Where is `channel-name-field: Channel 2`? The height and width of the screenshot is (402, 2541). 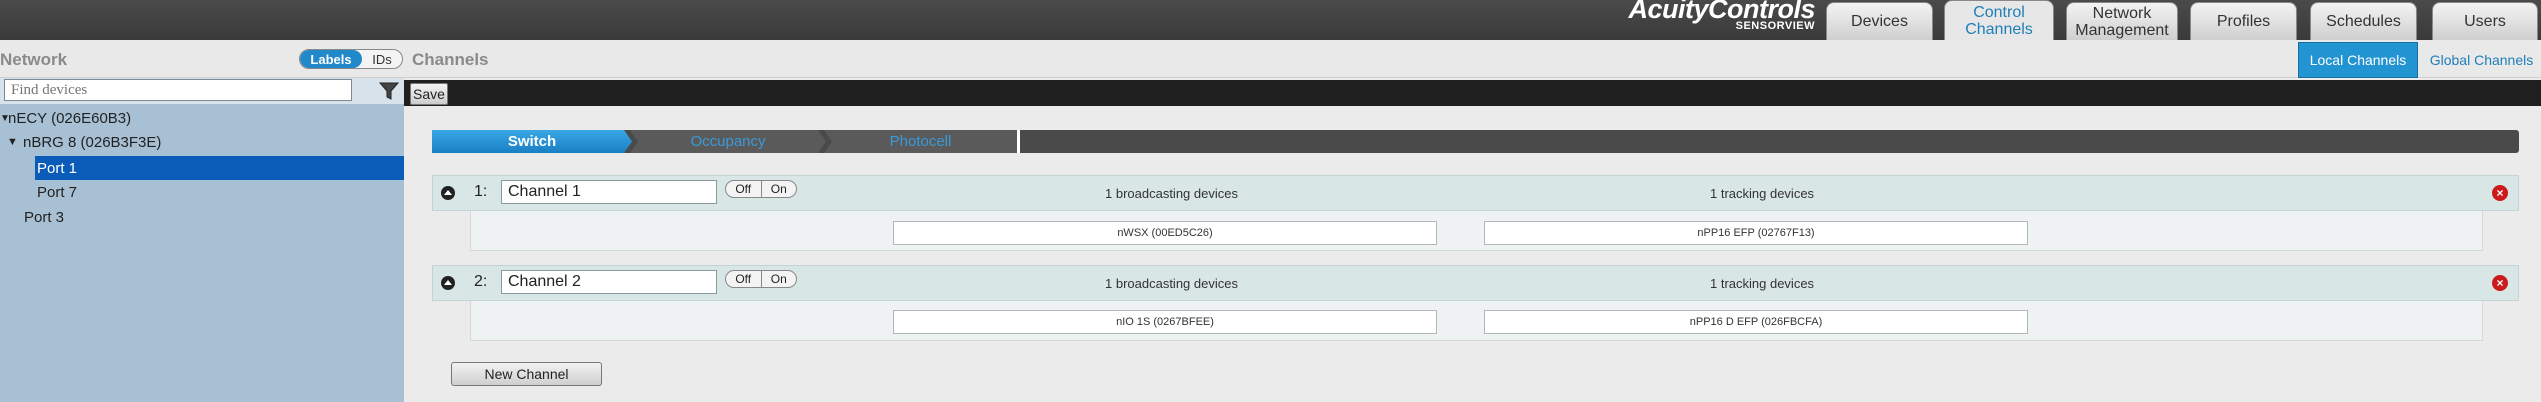
channel-name-field: Channel 2 is located at coordinates (609, 282).